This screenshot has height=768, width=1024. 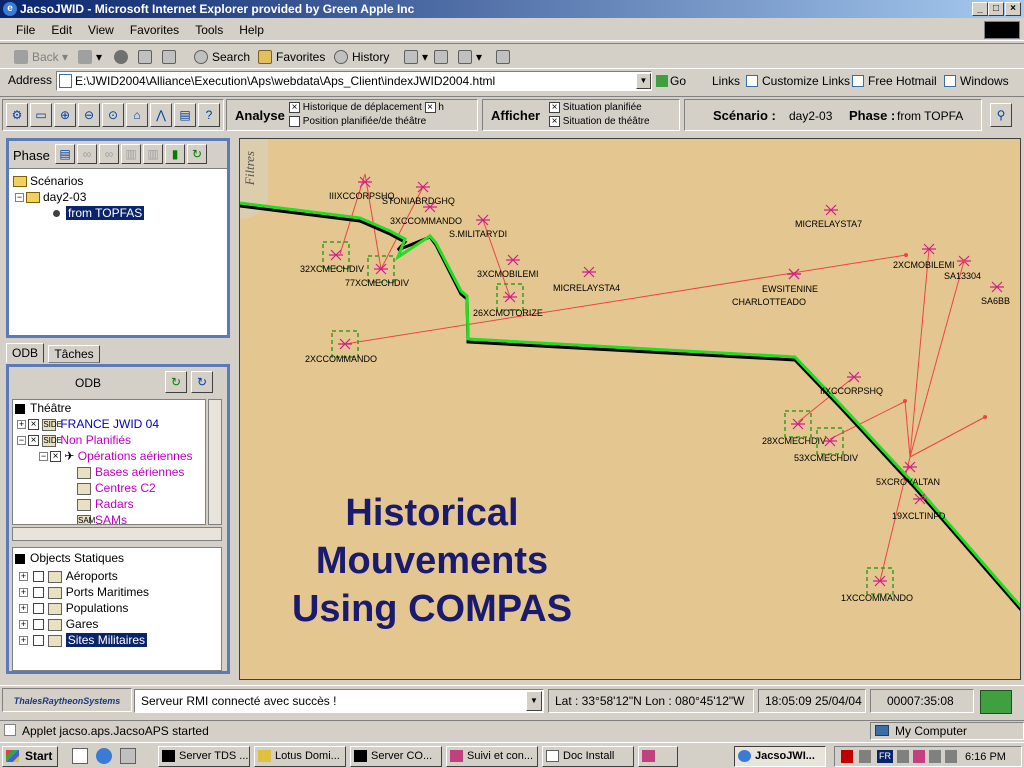 I want to click on map-unit: 5XCROYALTAN, so click(x=908, y=474).